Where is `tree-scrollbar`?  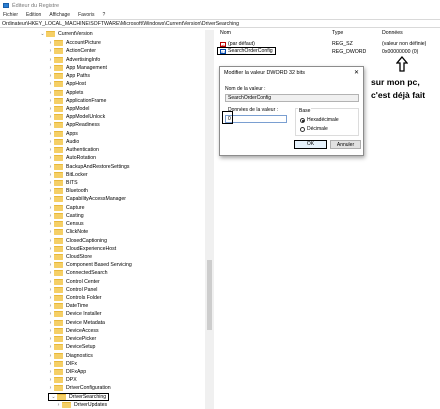 tree-scrollbar is located at coordinates (209, 219).